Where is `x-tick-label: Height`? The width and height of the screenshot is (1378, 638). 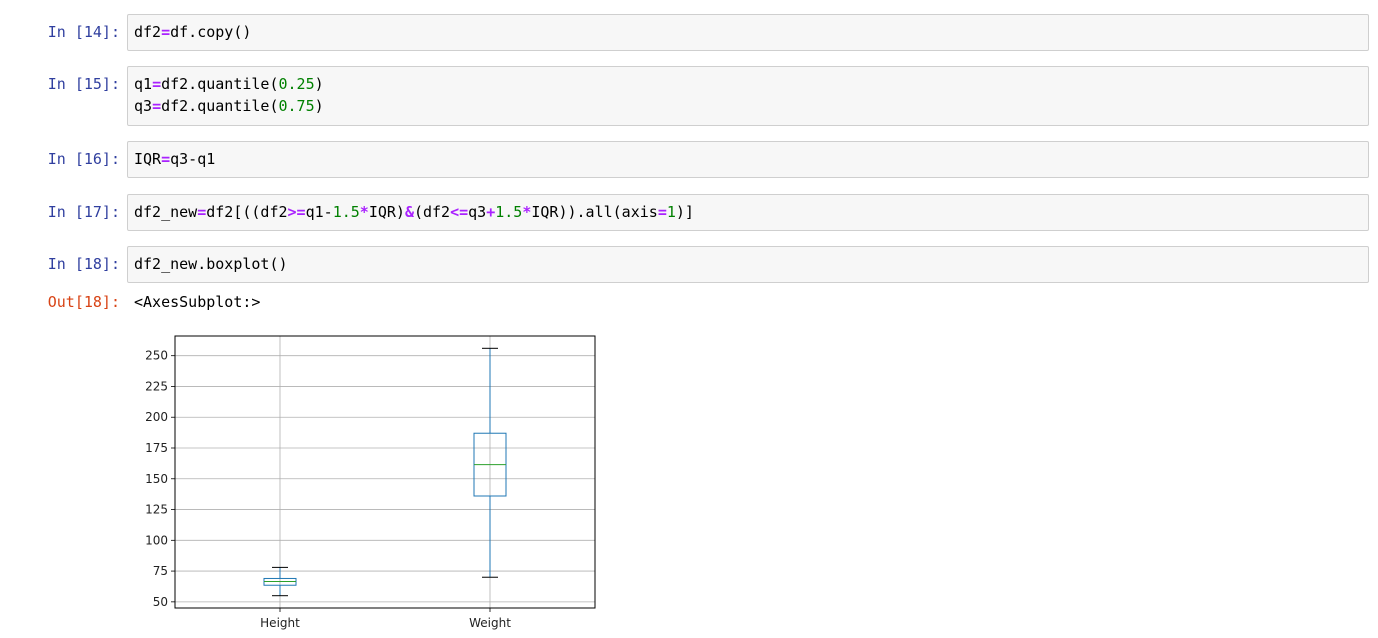
x-tick-label: Height is located at coordinates (280, 623).